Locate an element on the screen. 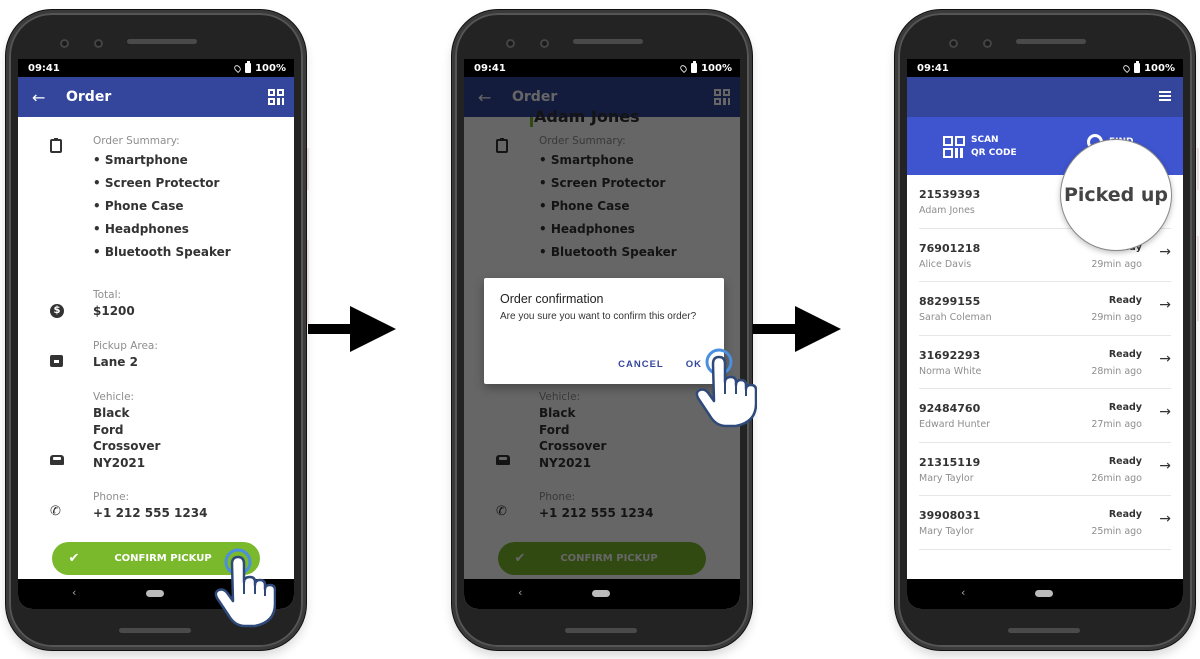 Image resolution: width=1200 pixels, height=659 pixels. hamburger-menu-icon is located at coordinates (1165, 96).